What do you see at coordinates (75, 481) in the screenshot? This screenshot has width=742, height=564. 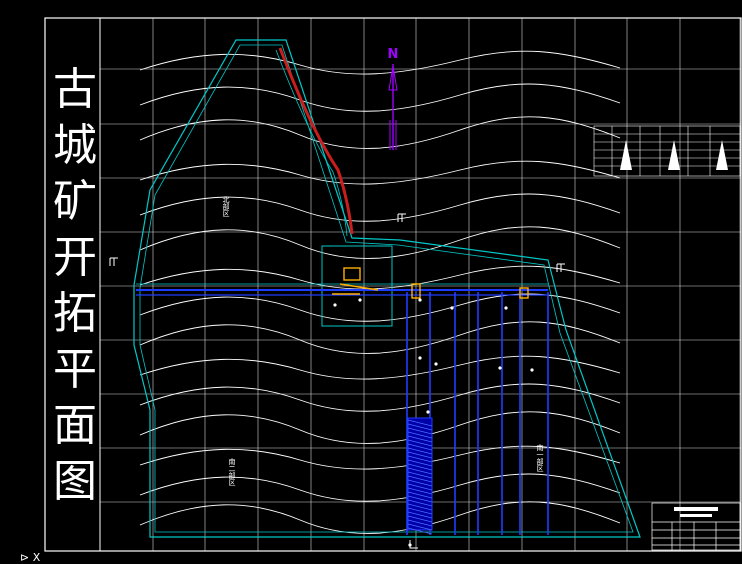 I see `title-char: 图` at bounding box center [75, 481].